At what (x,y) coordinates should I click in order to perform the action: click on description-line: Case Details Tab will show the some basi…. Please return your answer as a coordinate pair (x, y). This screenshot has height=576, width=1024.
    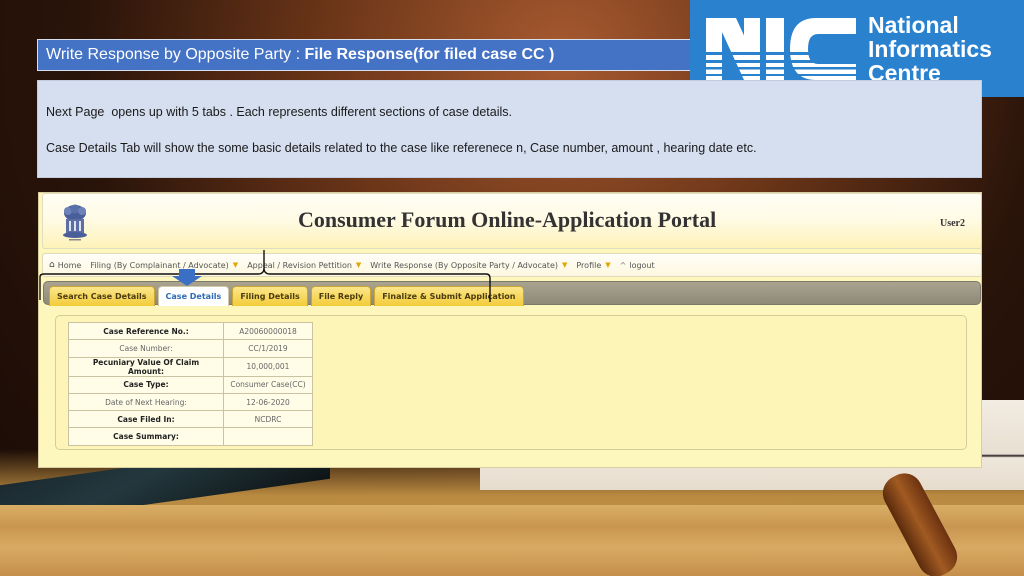
    Looking at the image, I should click on (401, 148).